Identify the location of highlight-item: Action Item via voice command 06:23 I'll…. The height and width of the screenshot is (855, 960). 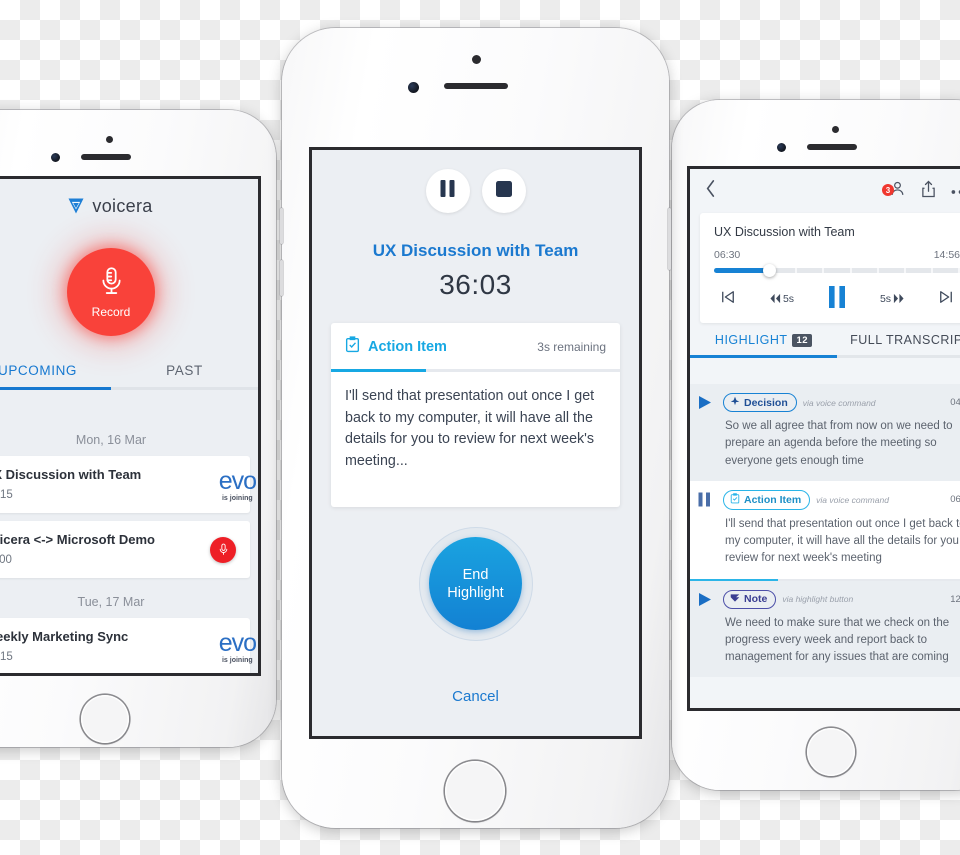
(825, 529).